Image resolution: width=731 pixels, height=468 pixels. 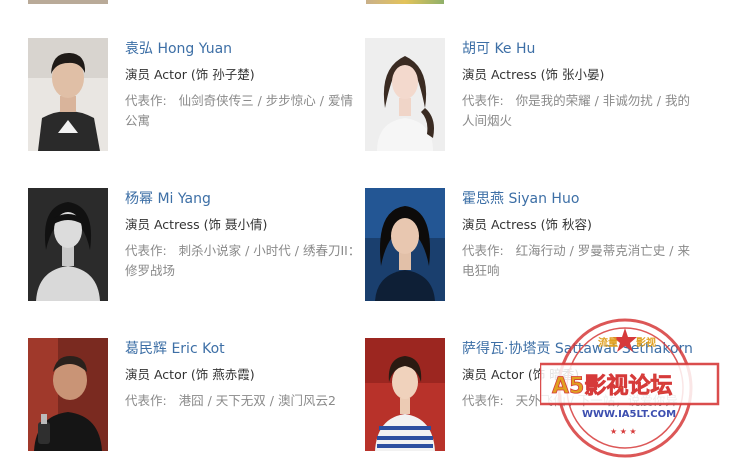 I want to click on actor-name-link: 霍思燕 Siyan Huo, so click(x=582, y=199).